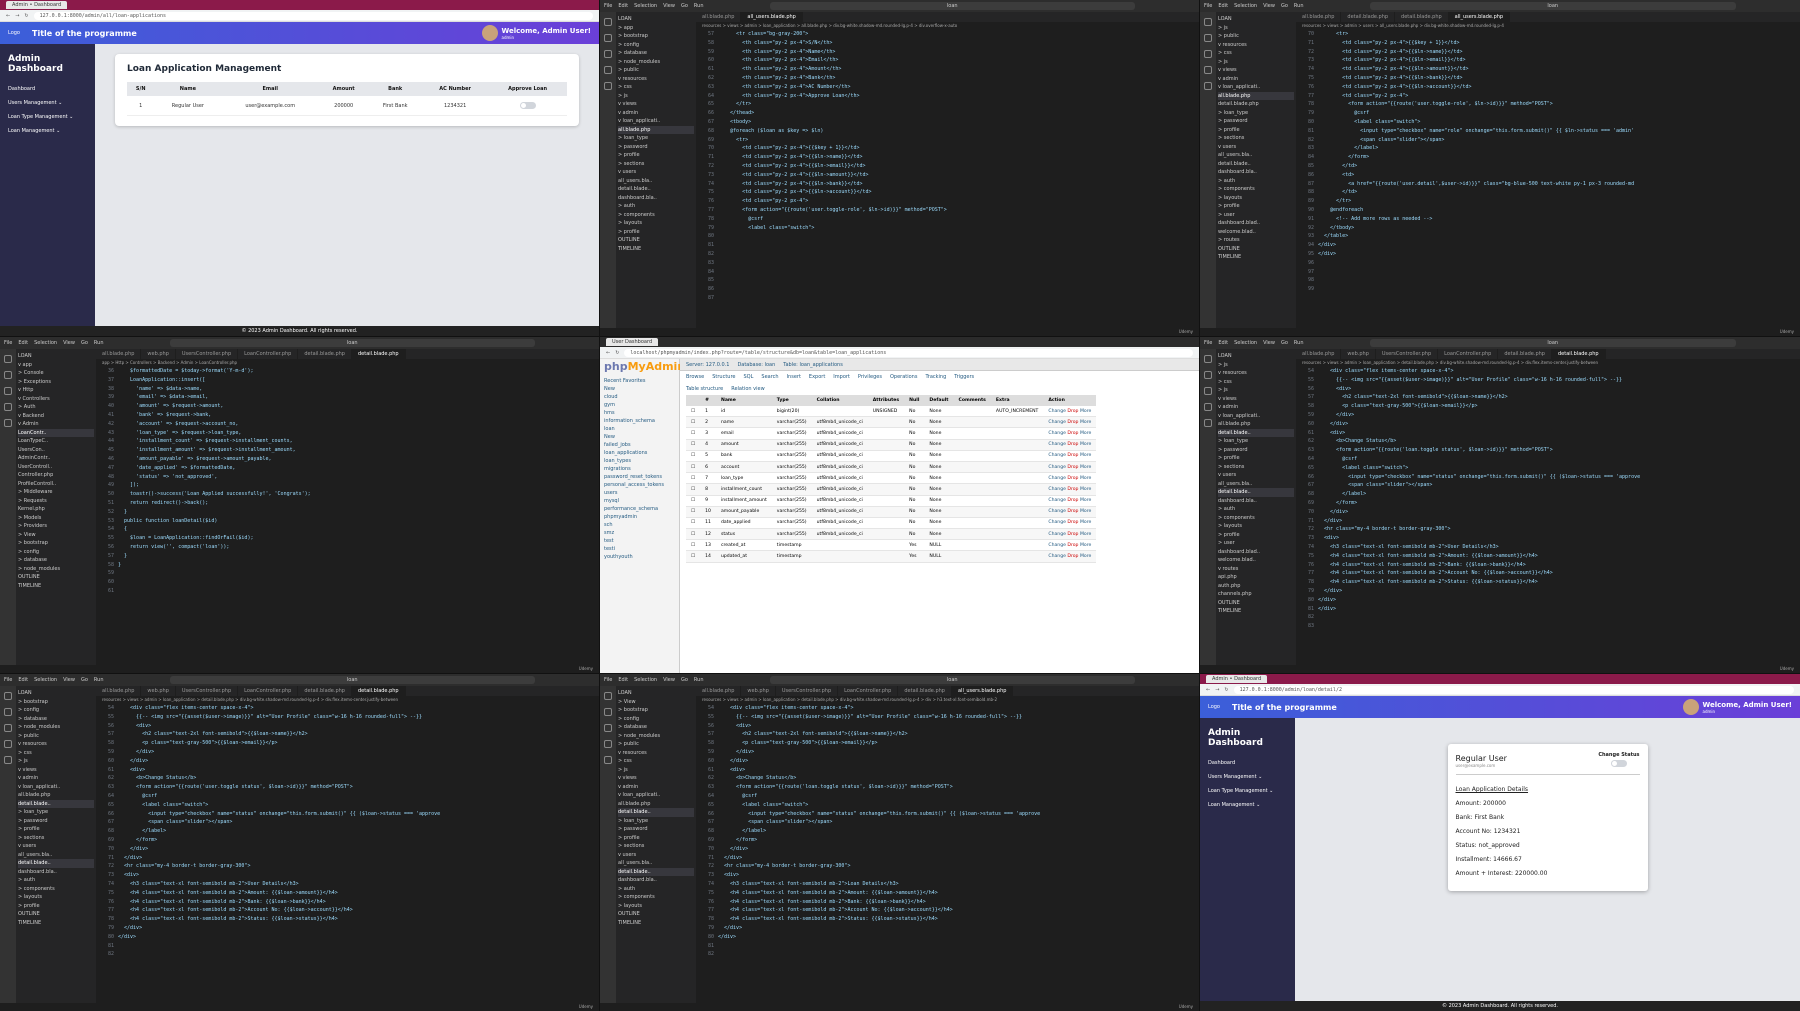 Image resolution: width=1800 pixels, height=1011 pixels. Describe the element at coordinates (99, 680) in the screenshot. I see `menu-item: Run` at that location.